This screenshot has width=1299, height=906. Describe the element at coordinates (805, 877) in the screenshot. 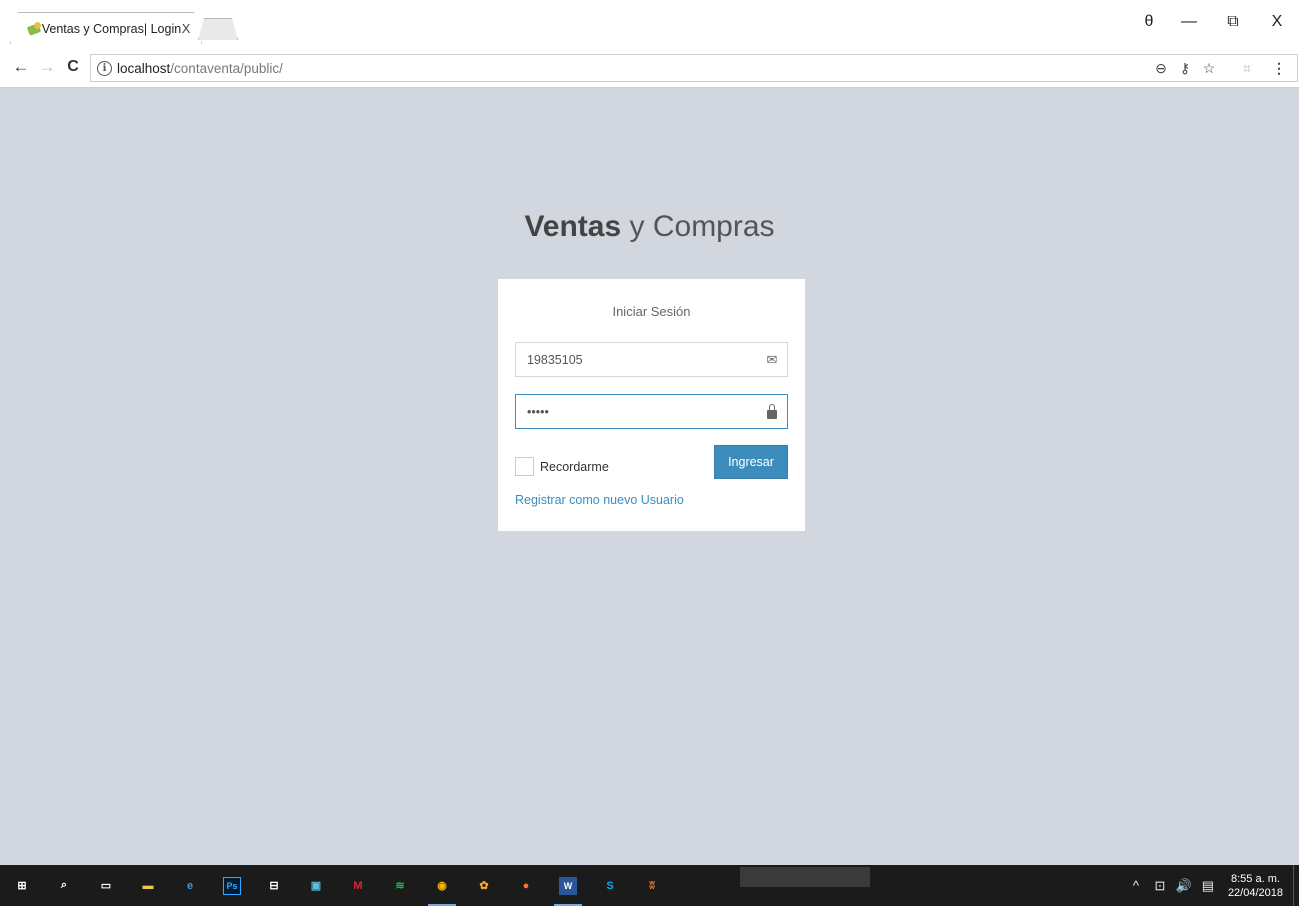

I see `taskbar-running-strip` at that location.